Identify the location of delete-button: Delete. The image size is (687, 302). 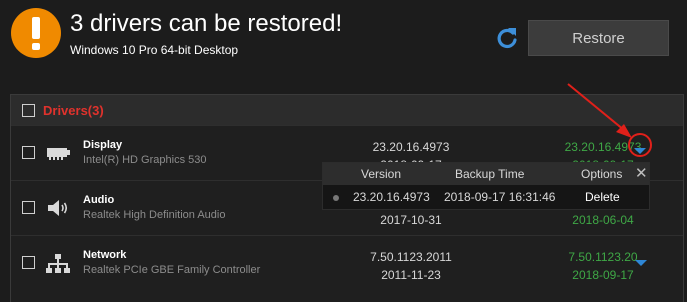
(602, 197).